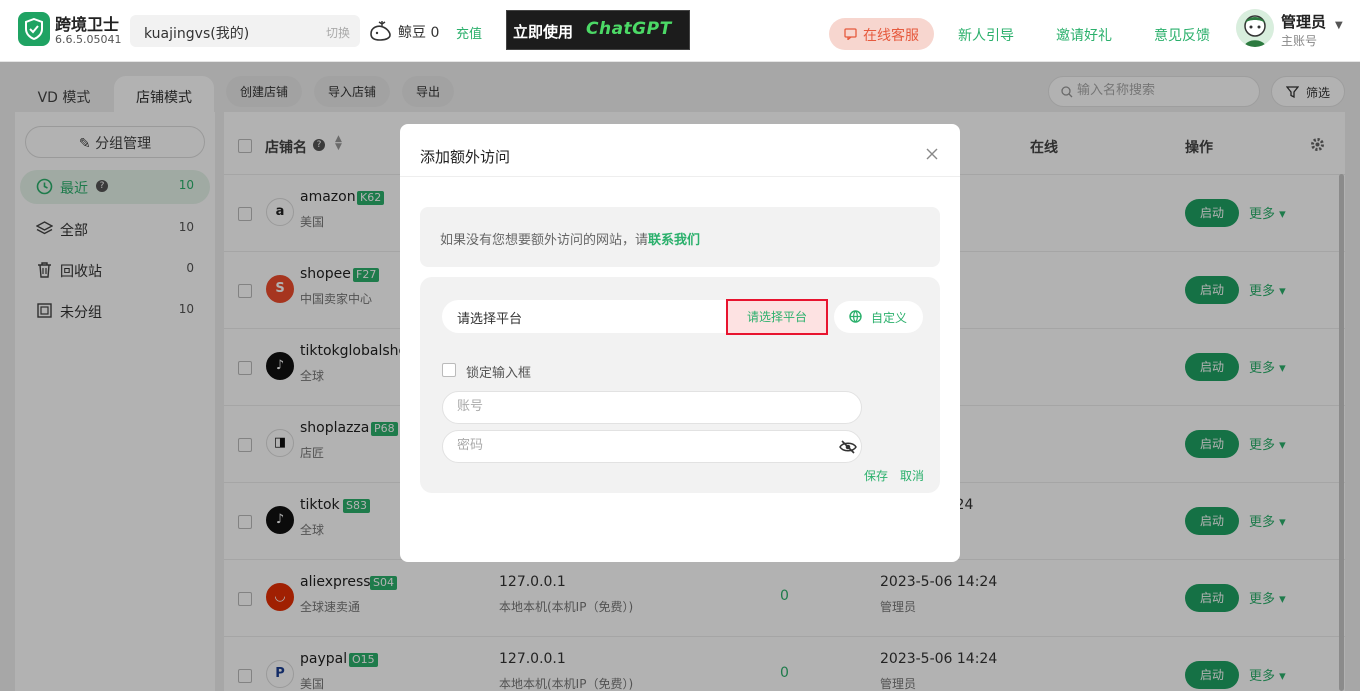 The height and width of the screenshot is (691, 1360). Describe the element at coordinates (1299, 41) in the screenshot. I see `user-role: 主账号` at that location.